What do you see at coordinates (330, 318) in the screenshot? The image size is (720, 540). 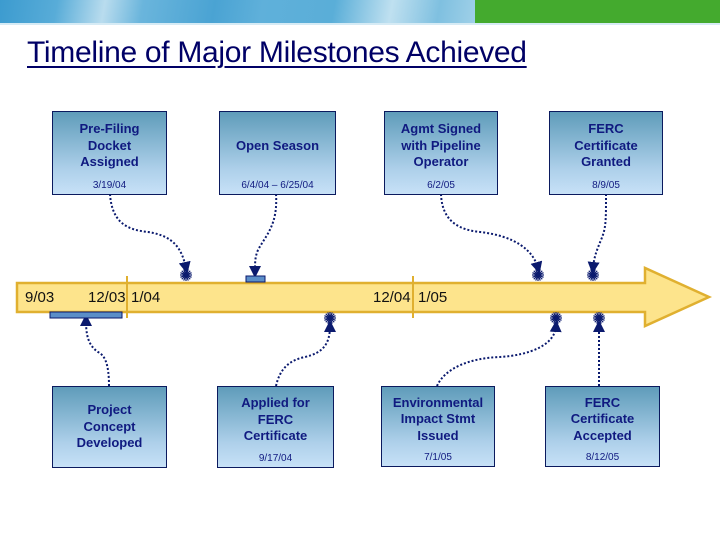 I see `star-marker-applied-ferc` at bounding box center [330, 318].